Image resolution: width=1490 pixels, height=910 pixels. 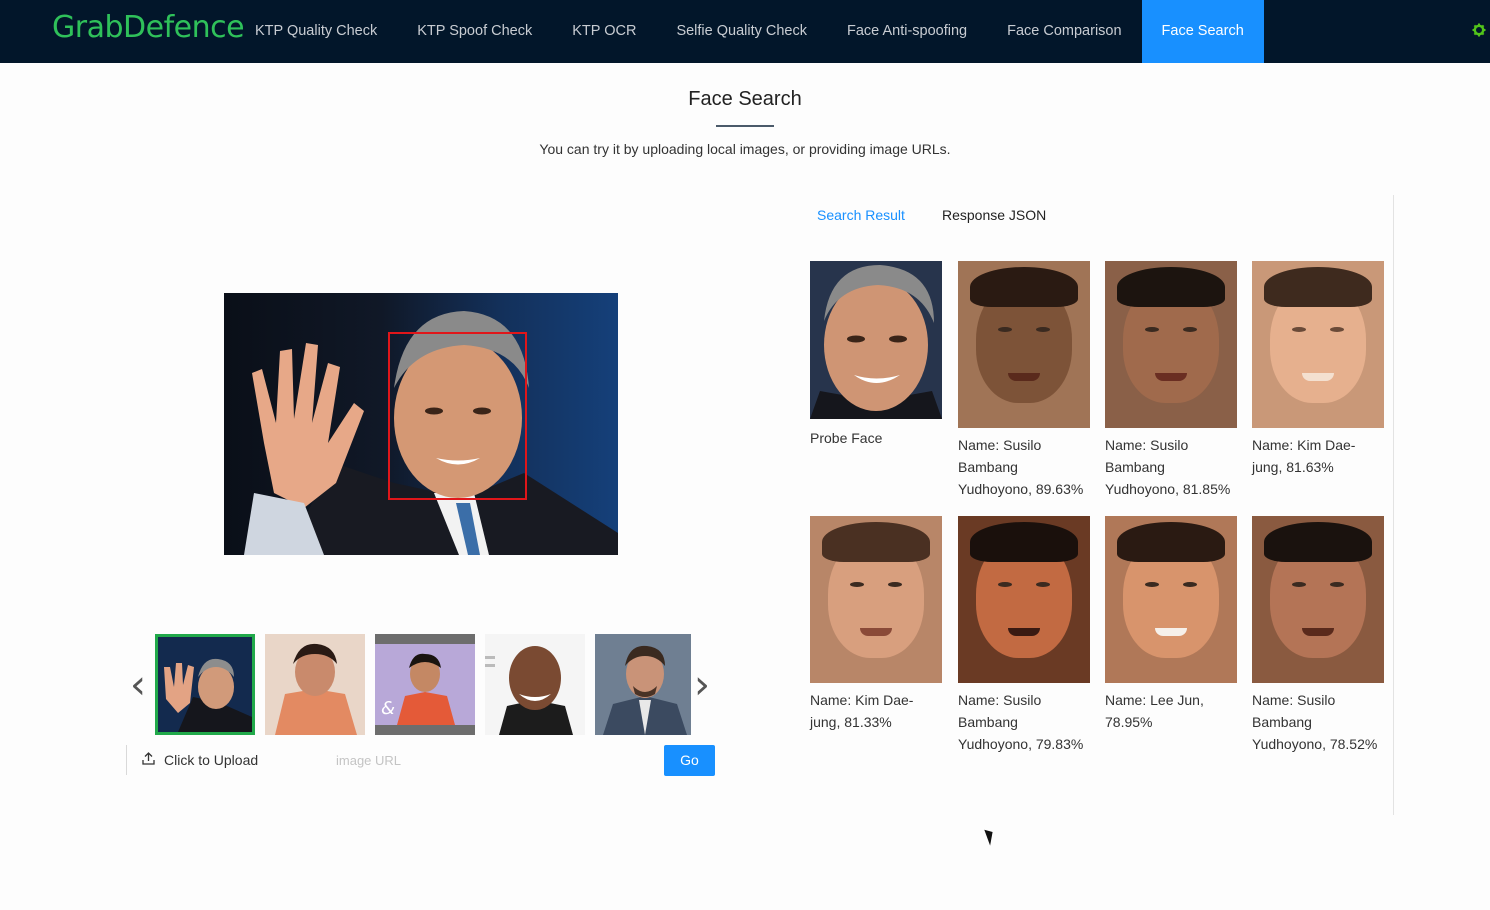 I want to click on match-caption: Name: Kim Dae-jung, 81.33%, so click(x=862, y=711).